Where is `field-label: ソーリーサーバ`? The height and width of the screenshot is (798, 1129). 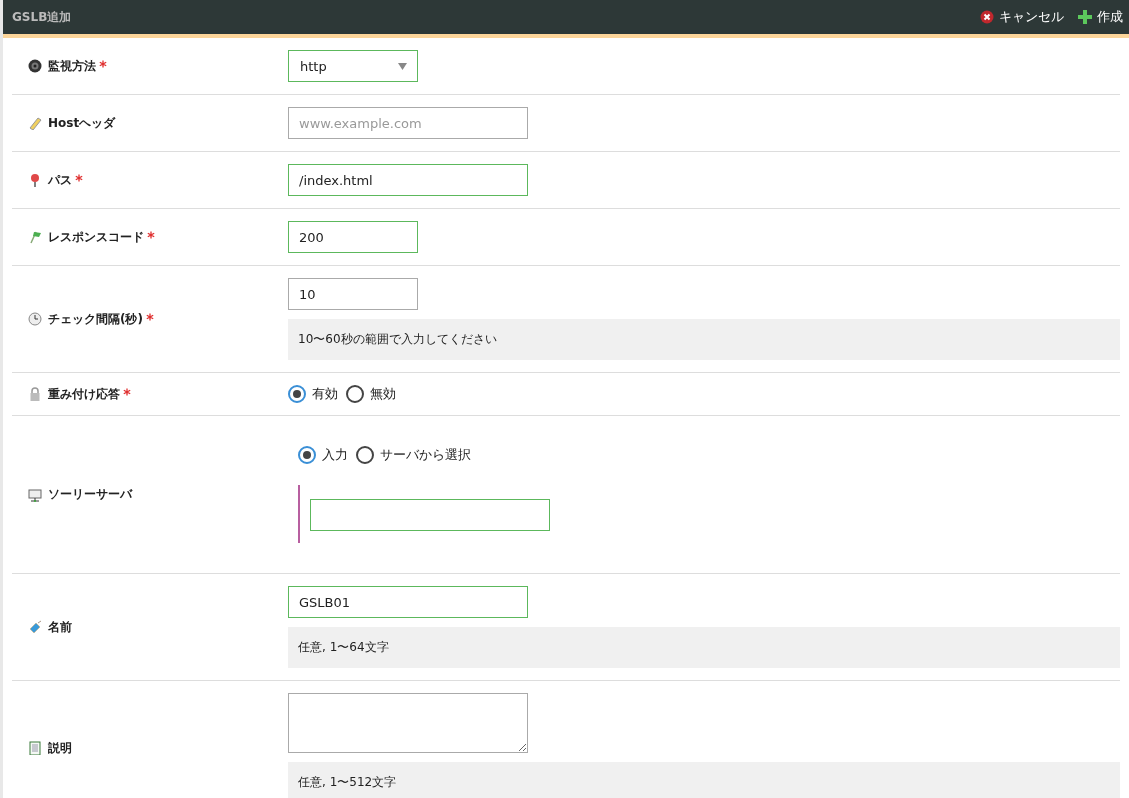
field-label: ソーリーサーバ is located at coordinates (90, 494).